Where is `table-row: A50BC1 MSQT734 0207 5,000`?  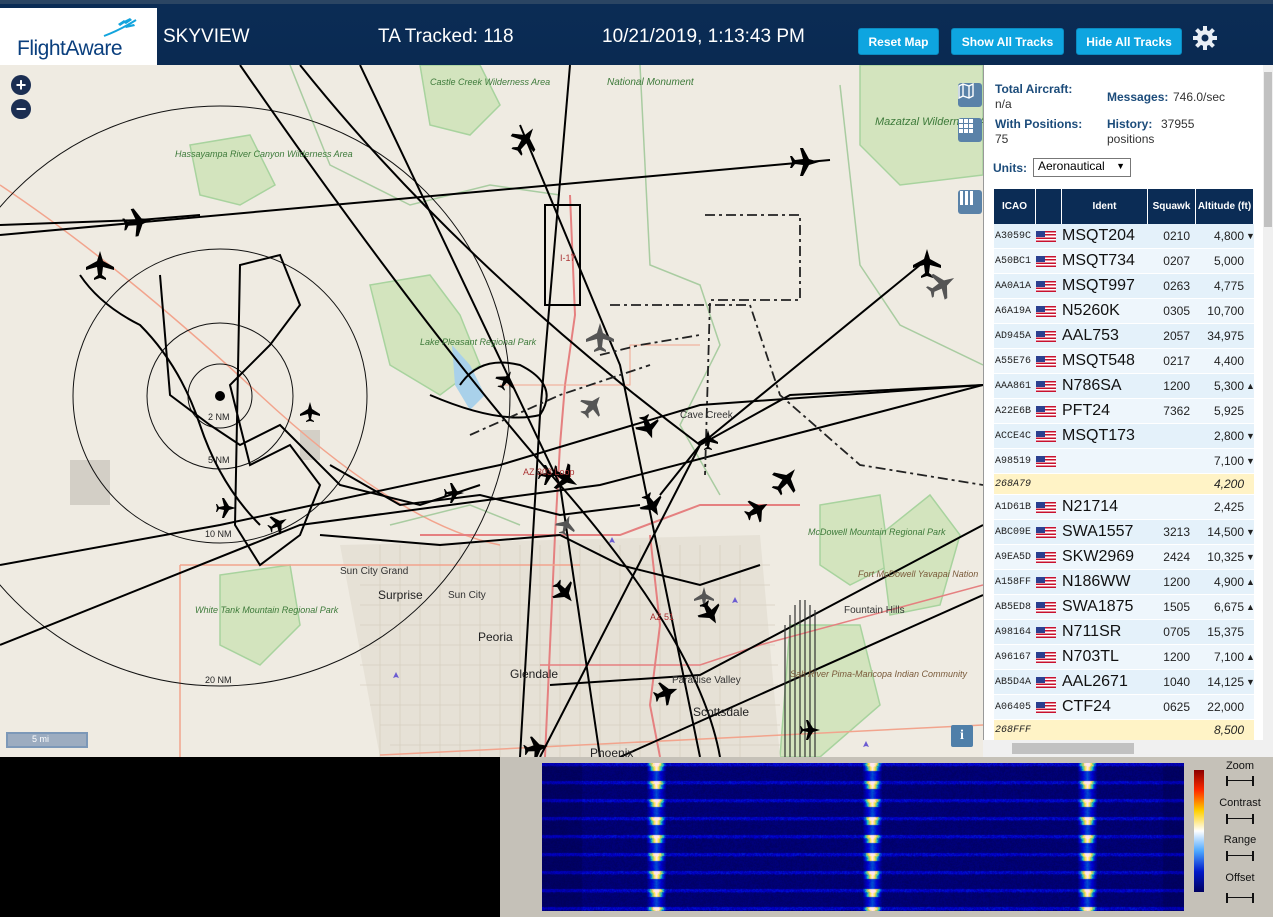
table-row: A50BC1 MSQT734 0207 5,000 is located at coordinates (1124, 261).